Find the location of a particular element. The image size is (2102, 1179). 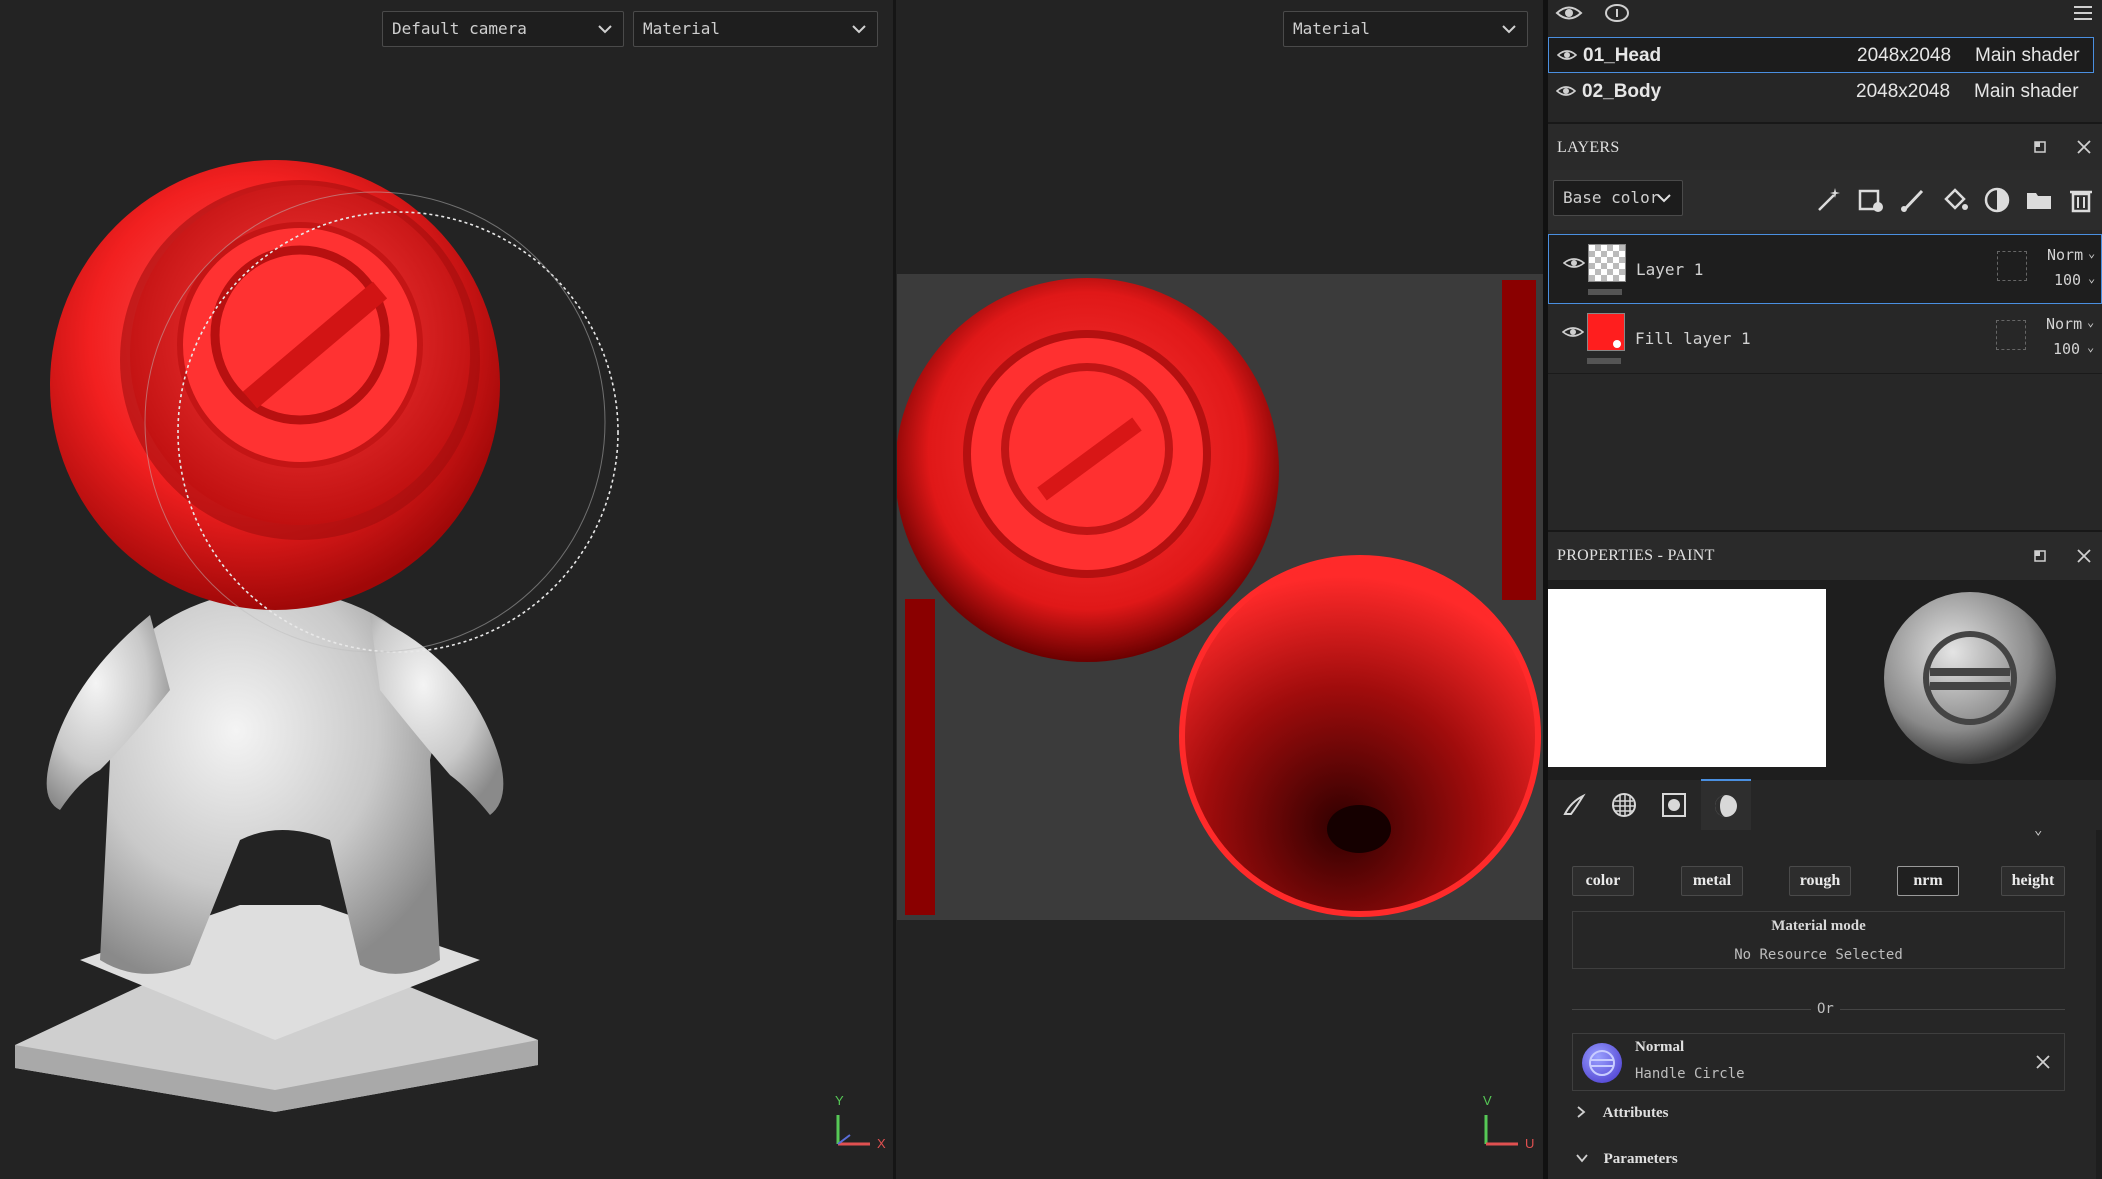

material-tab-icon is located at coordinates (1726, 808).